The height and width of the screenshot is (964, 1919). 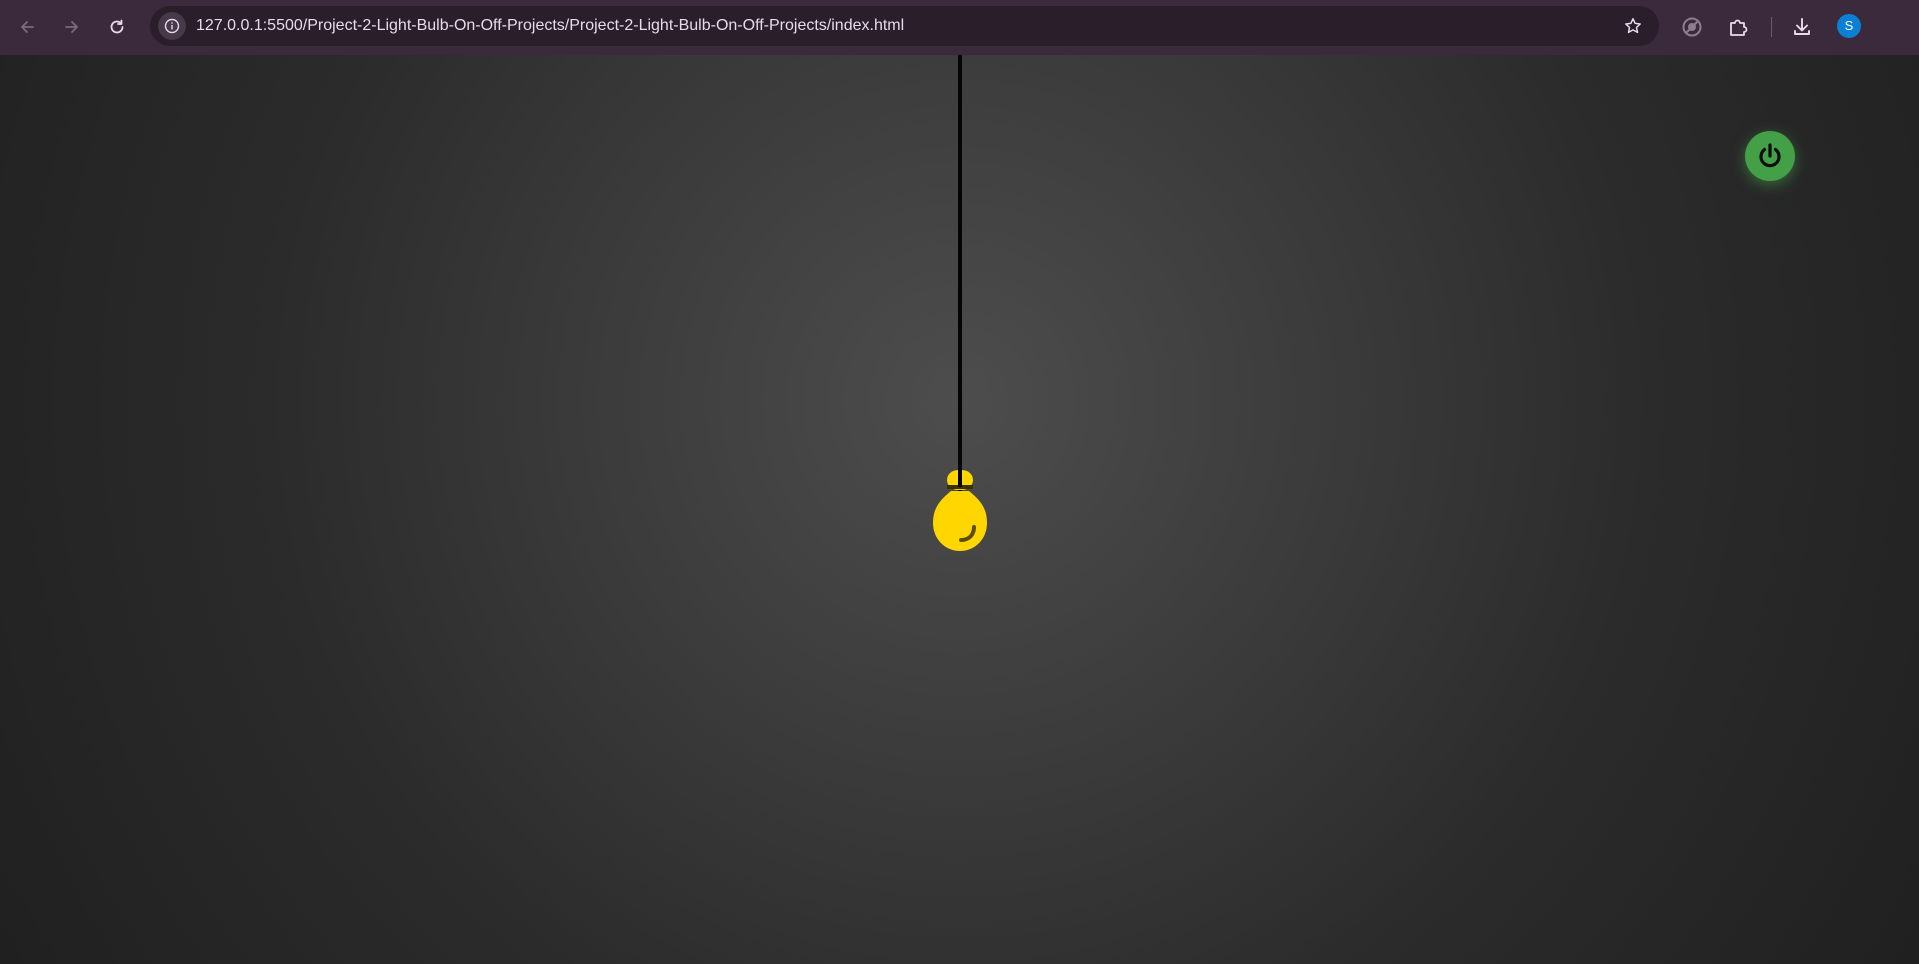 I want to click on reload-icon, so click(x=117, y=26).